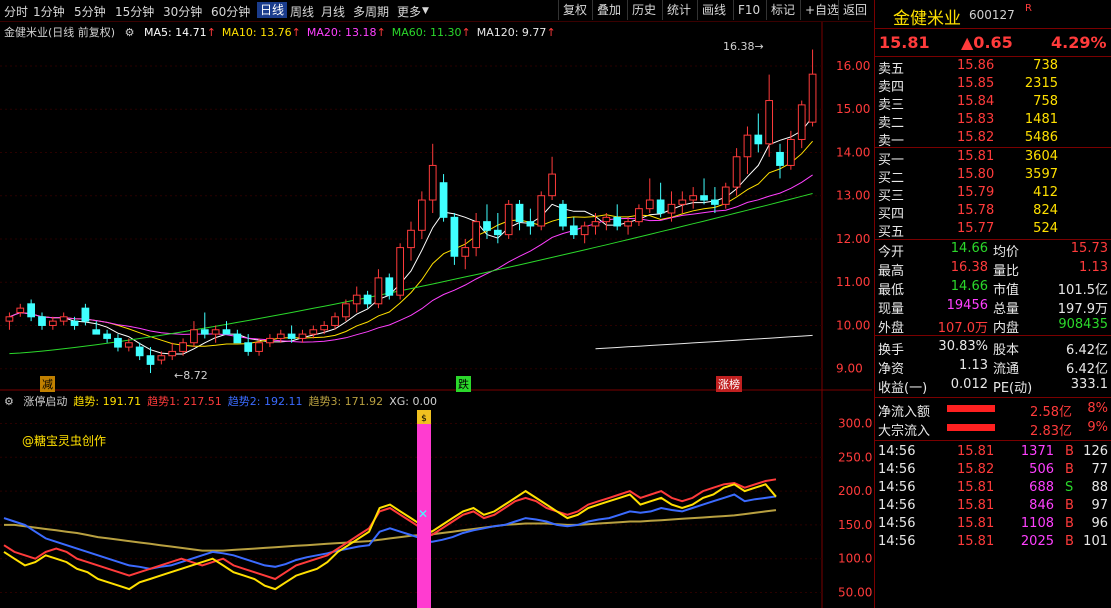 The image size is (1111, 608). I want to click on period-tab-weekly: 周线, so click(302, 11).